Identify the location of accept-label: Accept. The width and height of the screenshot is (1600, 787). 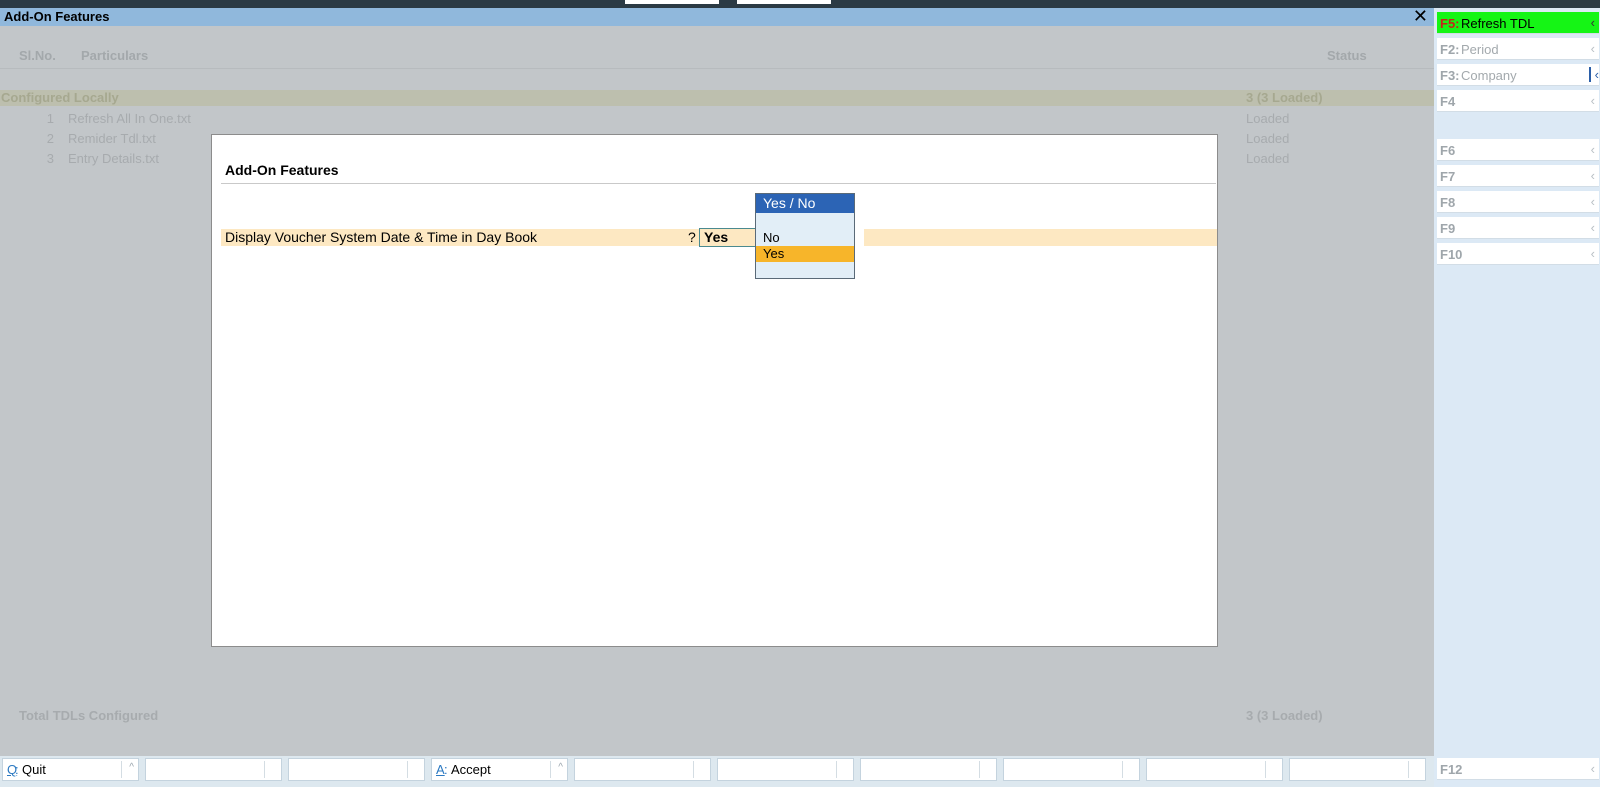
(471, 769).